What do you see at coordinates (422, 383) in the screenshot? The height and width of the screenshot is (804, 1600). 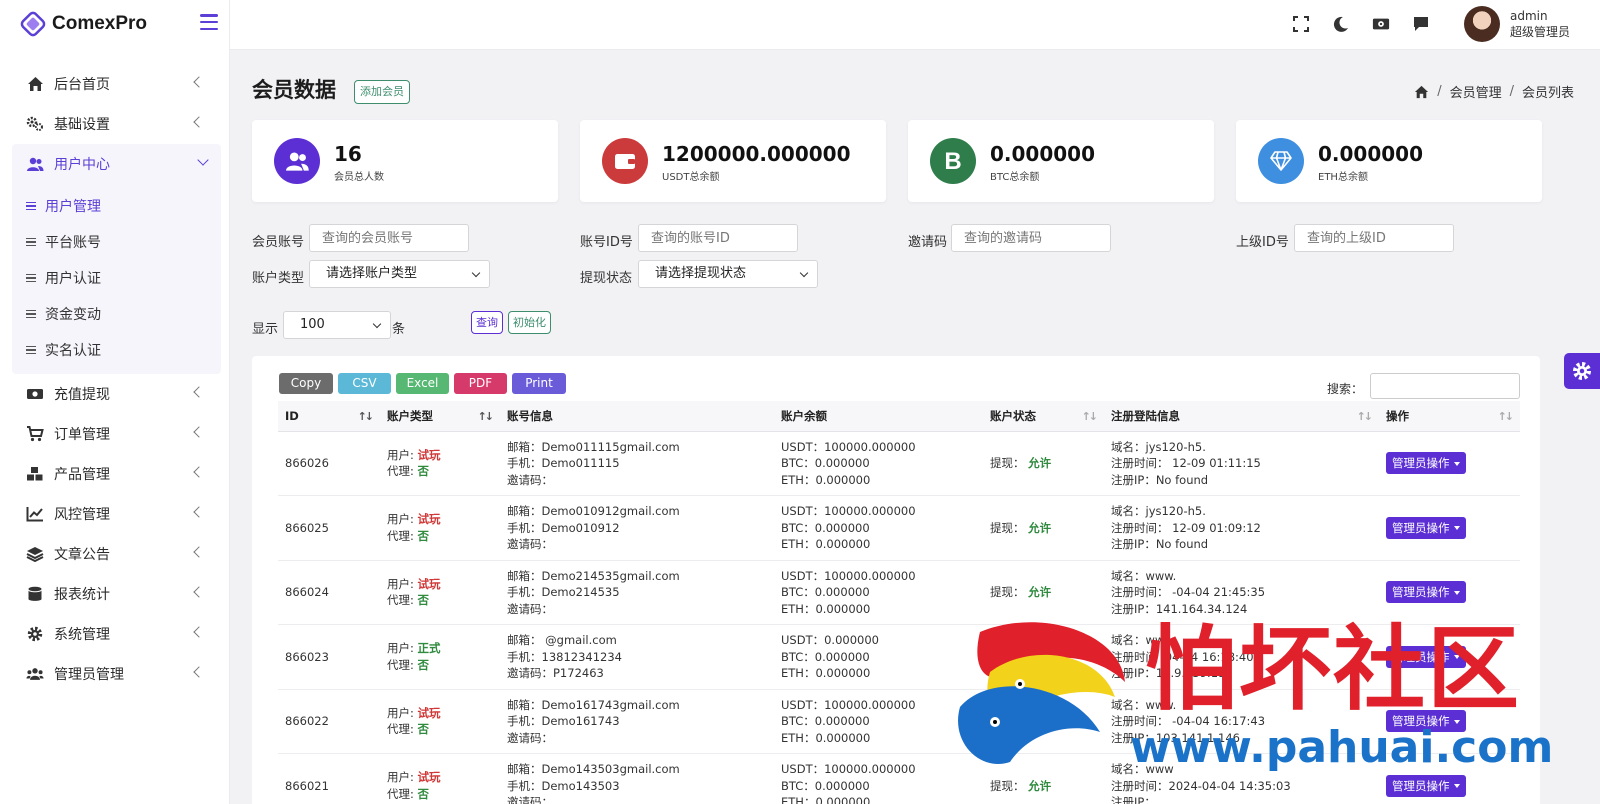 I see `excel-button: Excel` at bounding box center [422, 383].